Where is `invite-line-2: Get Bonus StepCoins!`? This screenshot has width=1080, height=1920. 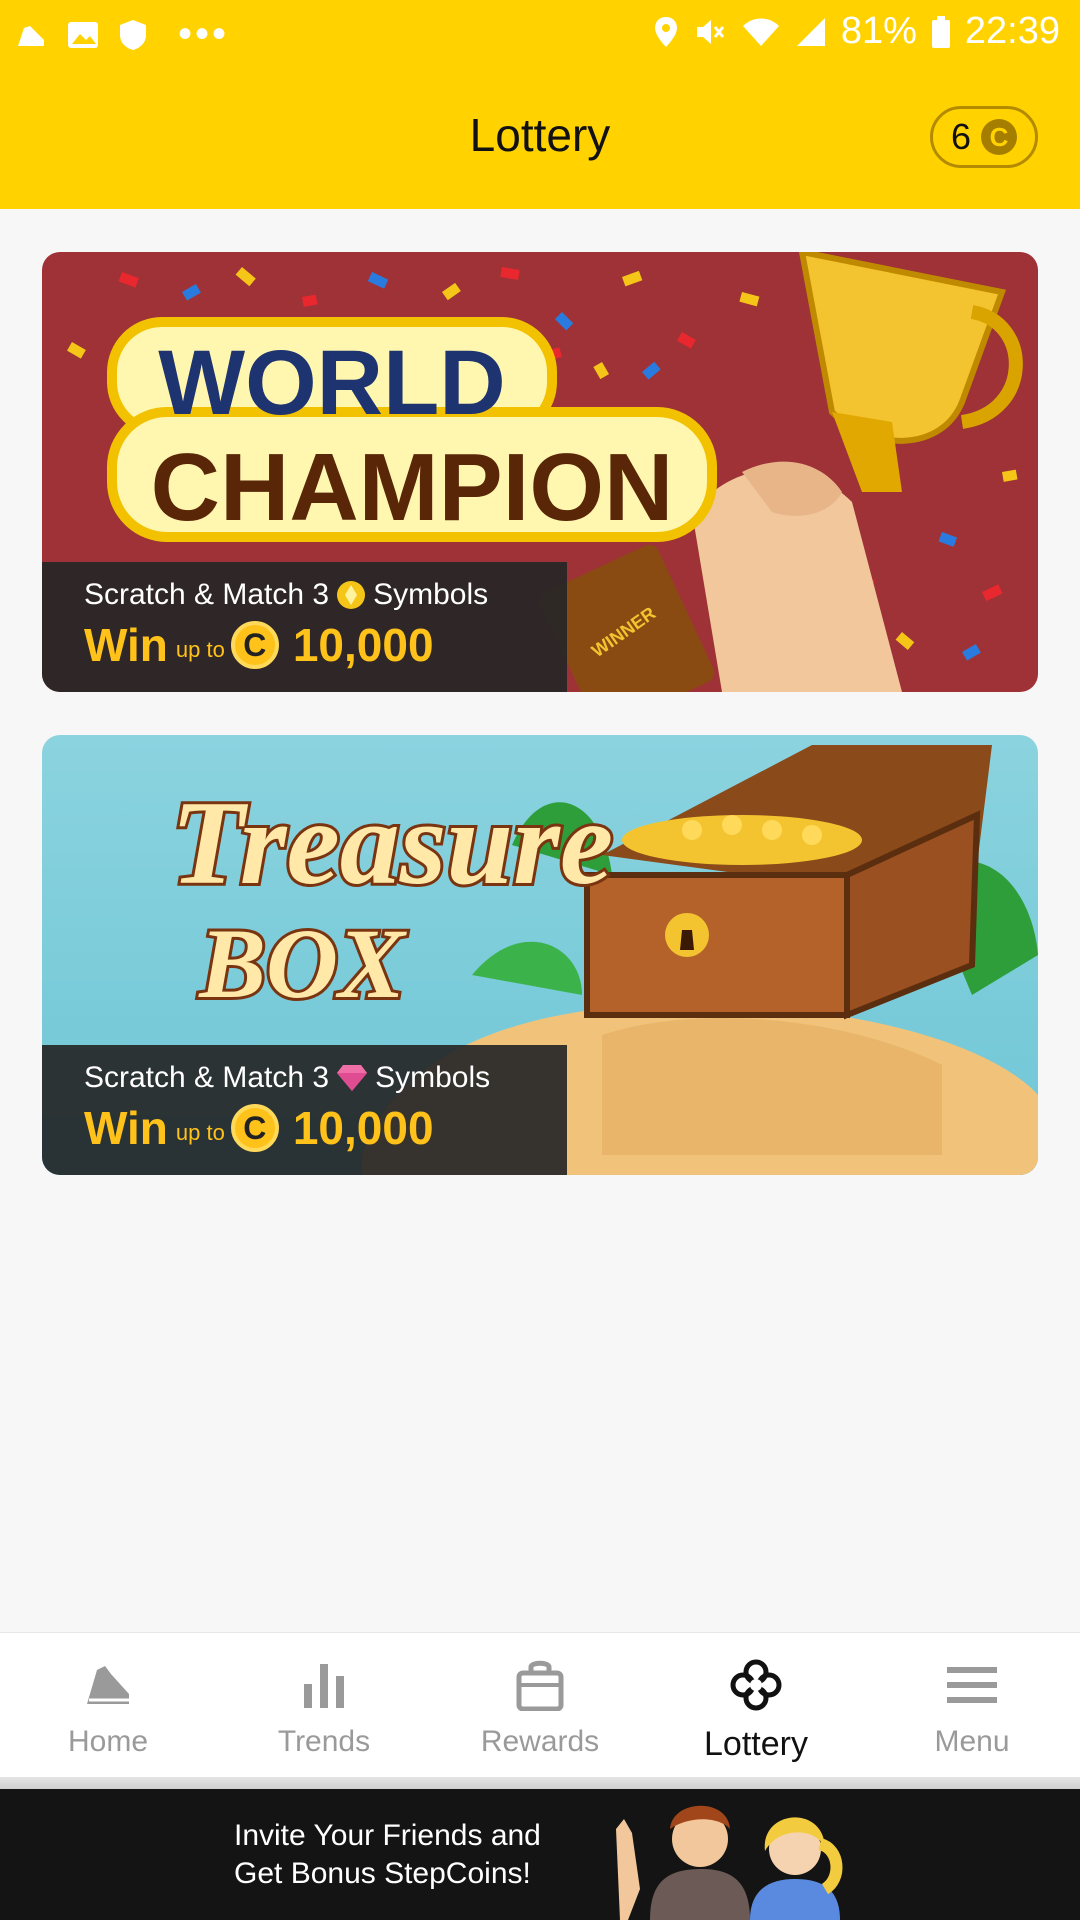
invite-line-2: Get Bonus StepCoins! is located at coordinates (382, 1873).